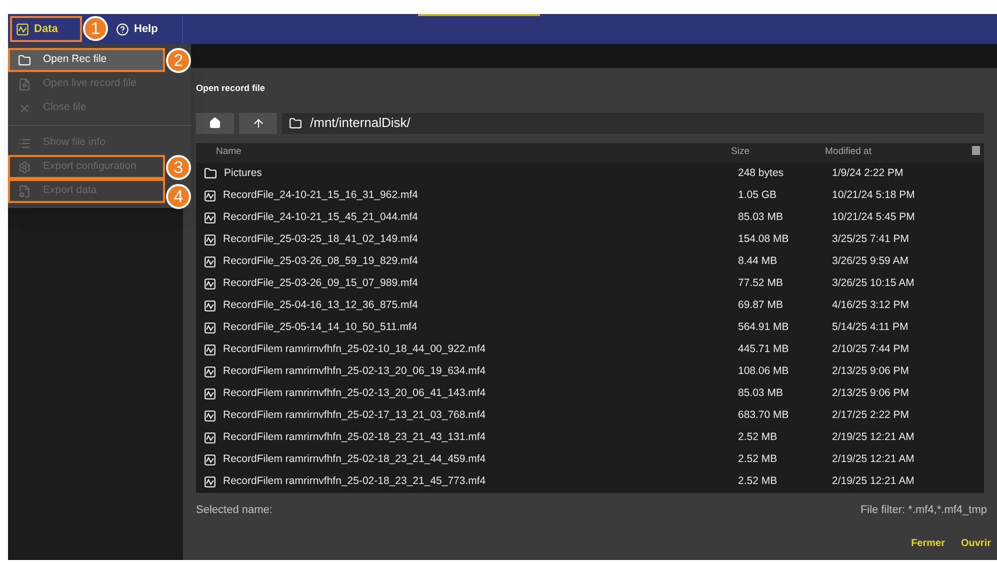  What do you see at coordinates (354, 394) in the screenshot?
I see `file-name: RecordFilem ramrirnvfhfn_25-02-13_20_06_41_143.mf4` at bounding box center [354, 394].